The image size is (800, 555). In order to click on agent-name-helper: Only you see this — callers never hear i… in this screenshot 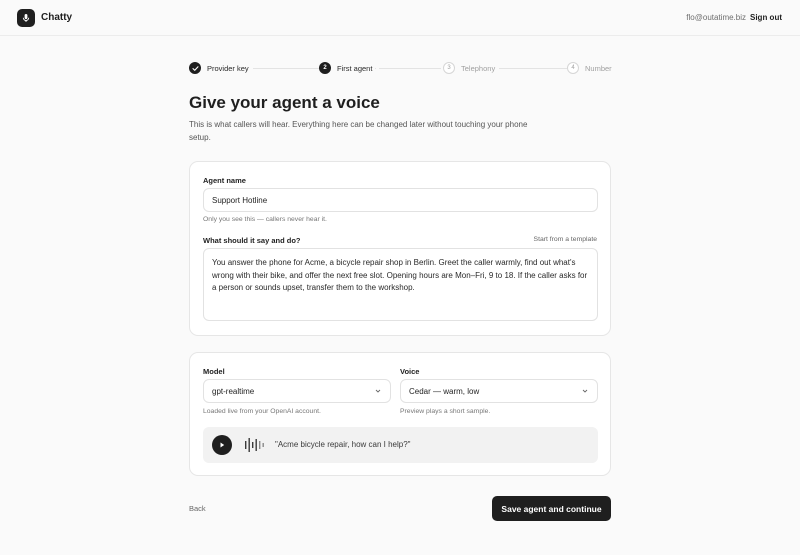, I will do `click(265, 219)`.